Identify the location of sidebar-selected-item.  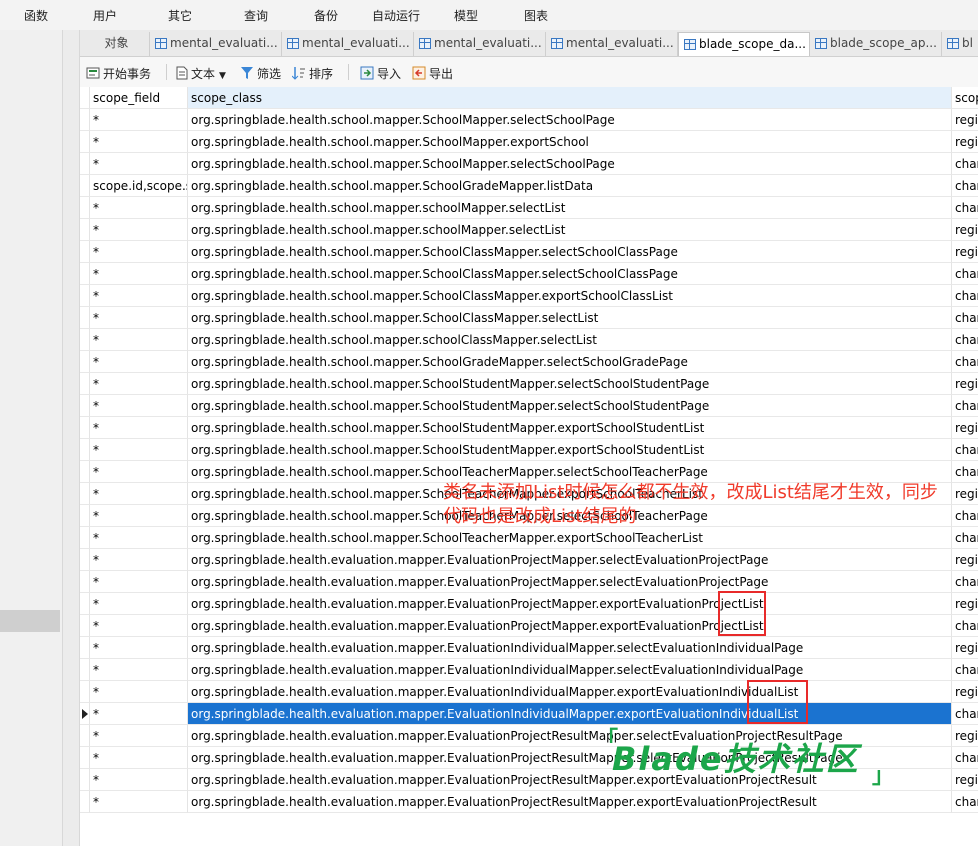
(30, 621).